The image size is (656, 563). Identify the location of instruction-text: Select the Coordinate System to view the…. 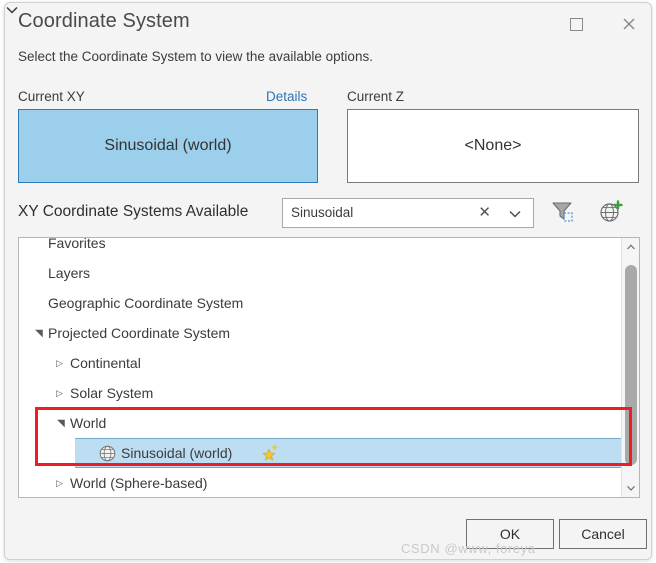
(195, 56).